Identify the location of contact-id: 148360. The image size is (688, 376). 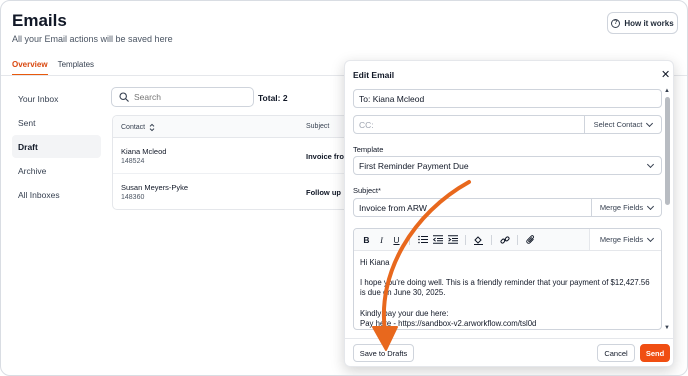
(133, 197).